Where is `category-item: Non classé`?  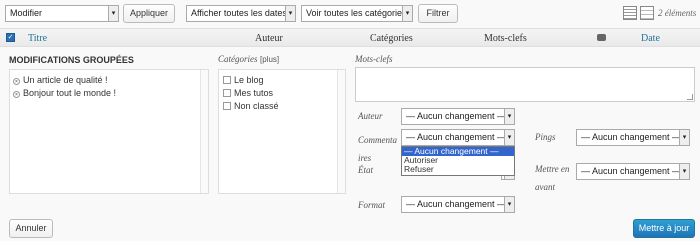
category-item: Non classé is located at coordinates (251, 106).